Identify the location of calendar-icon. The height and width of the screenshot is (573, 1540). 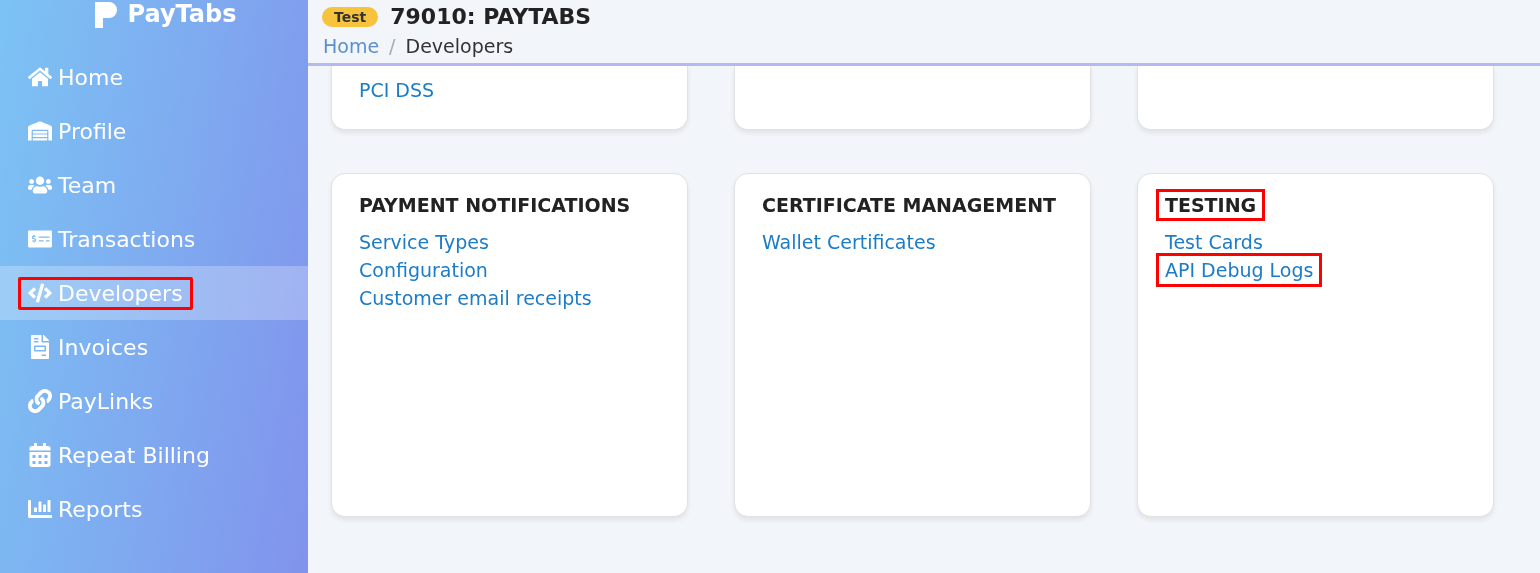
(40, 455).